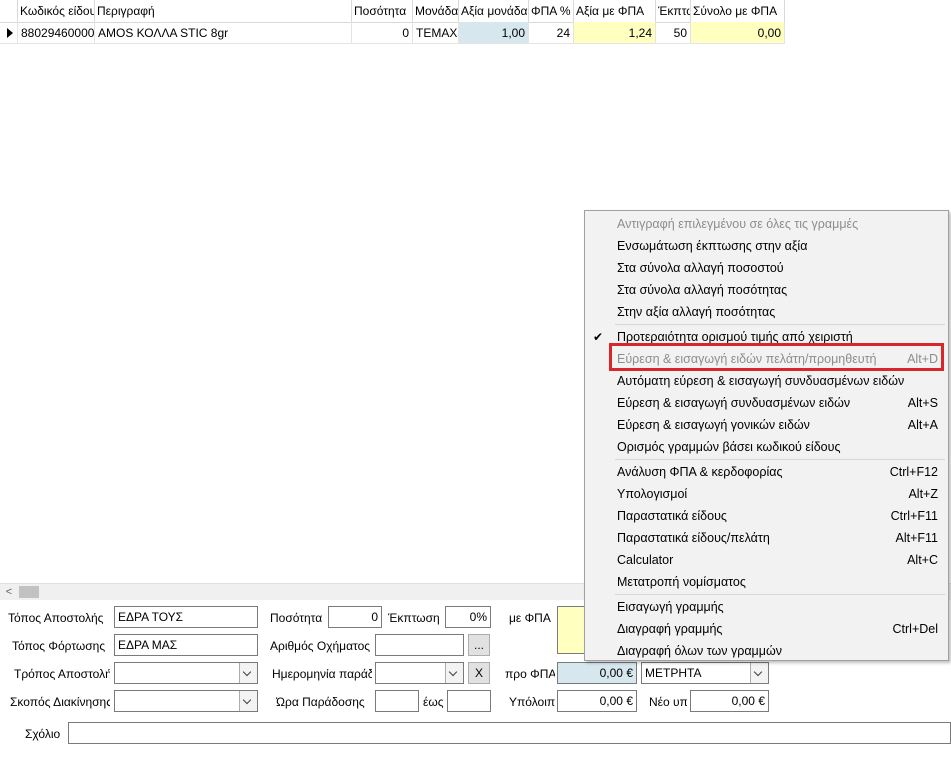 The width and height of the screenshot is (951, 757). What do you see at coordinates (433, 702) in the screenshot?
I see `until-label: έως` at bounding box center [433, 702].